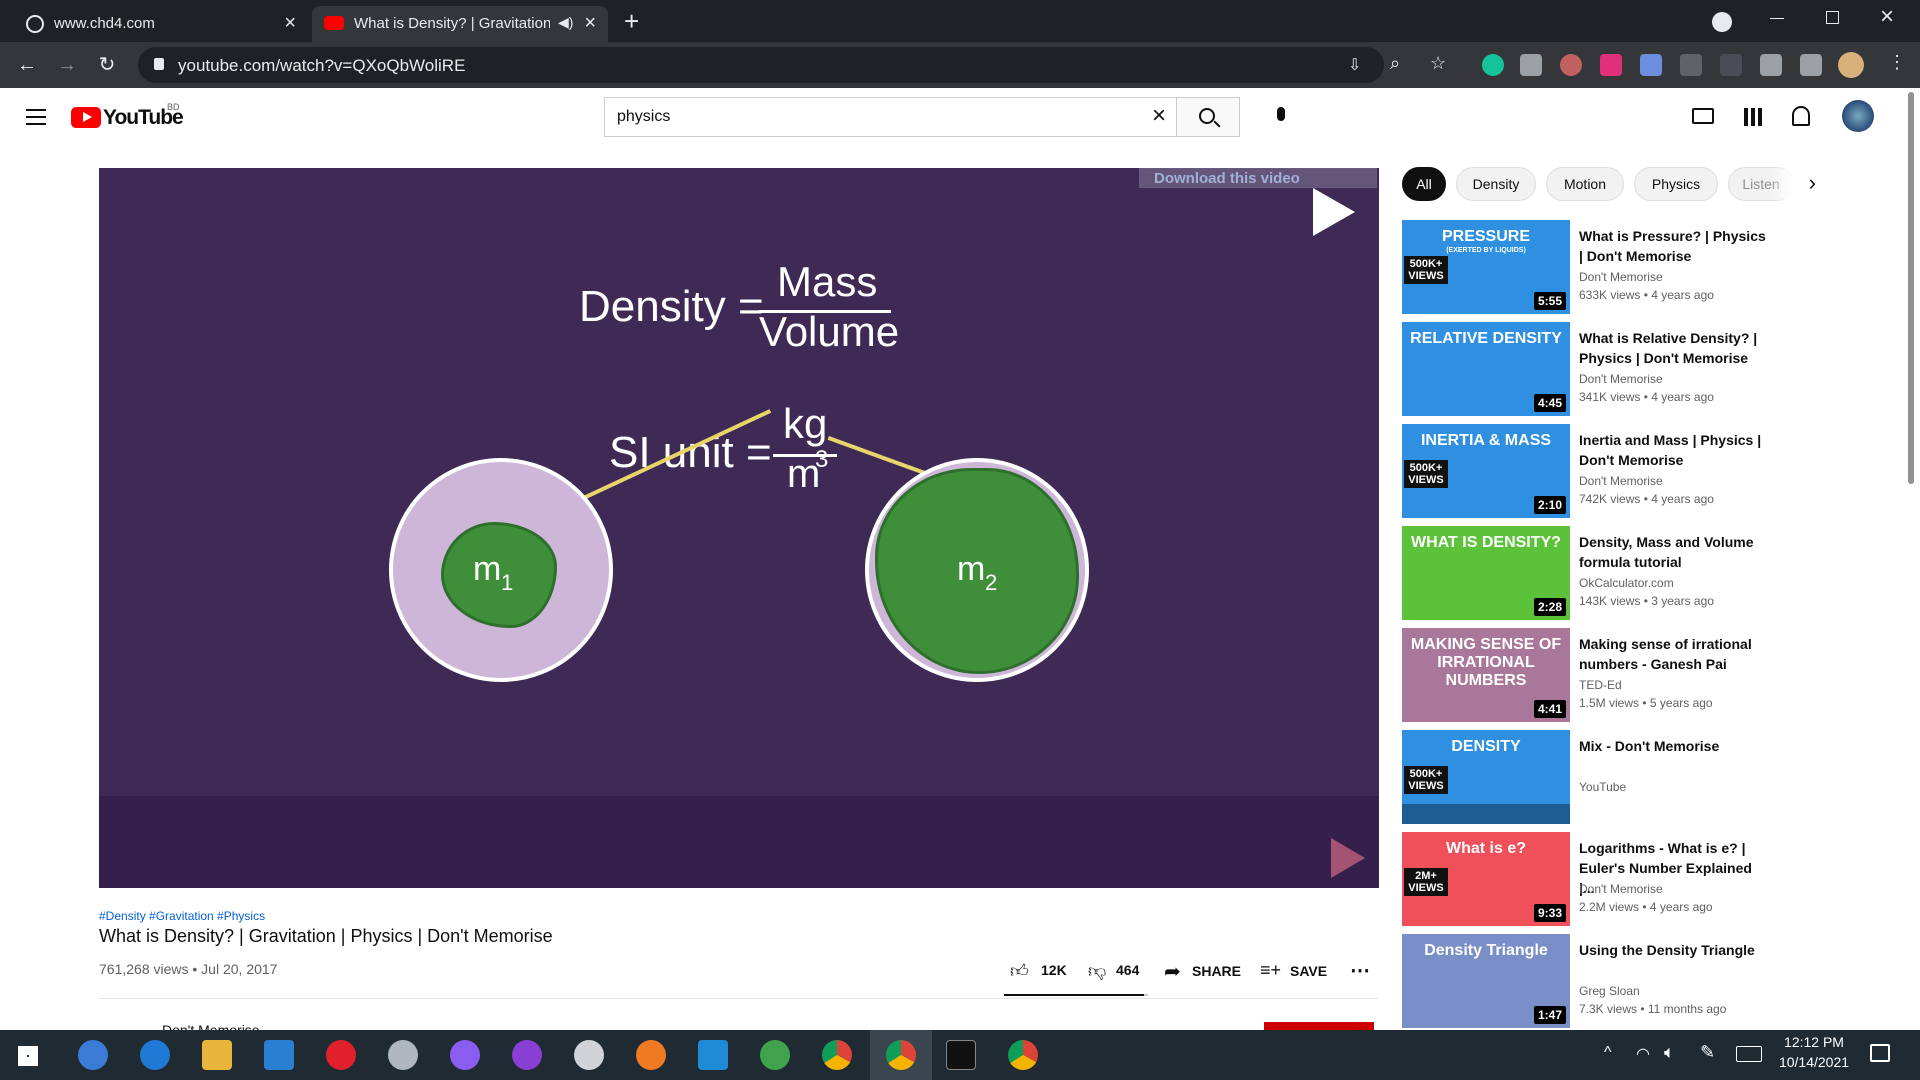 The width and height of the screenshot is (1920, 1080). Describe the element at coordinates (1897, 62) in the screenshot. I see `chrome-menu-icon: ⋮` at that location.